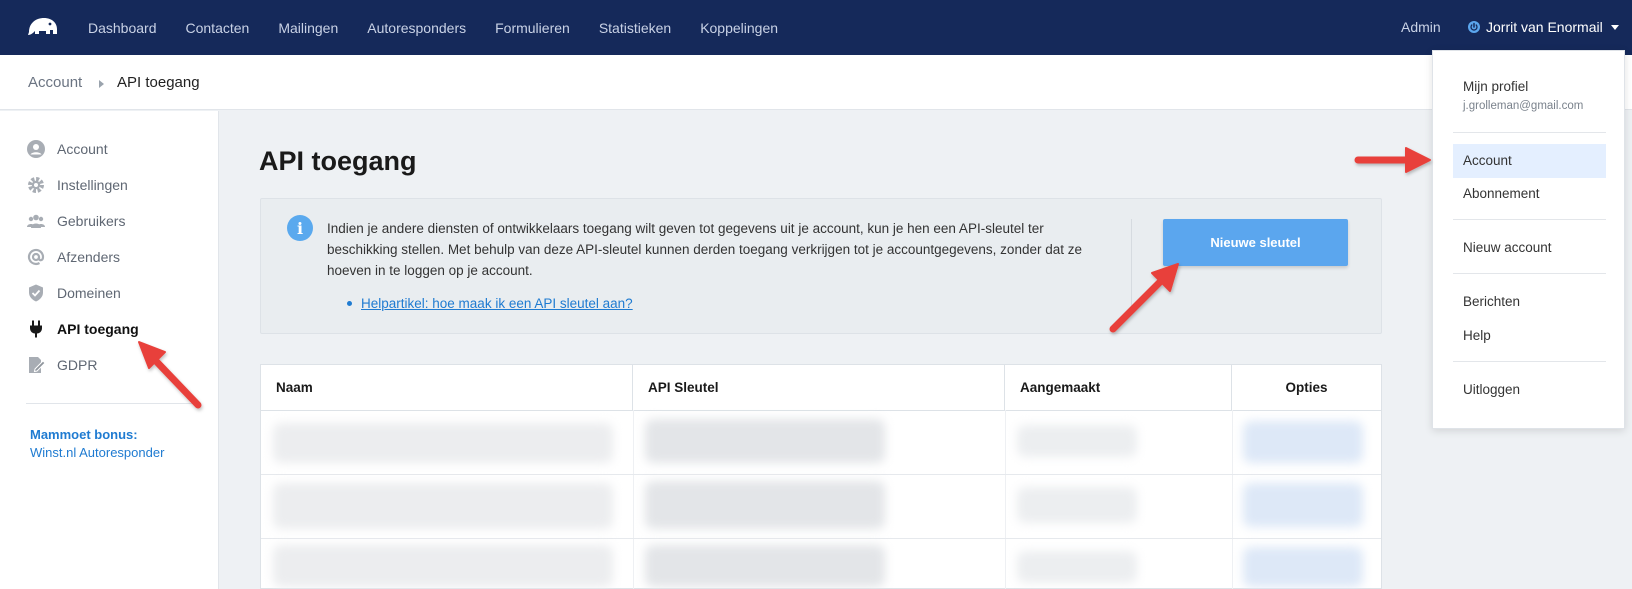 The height and width of the screenshot is (589, 1632). What do you see at coordinates (98, 329) in the screenshot?
I see `sidebar-item-label: API toegang` at bounding box center [98, 329].